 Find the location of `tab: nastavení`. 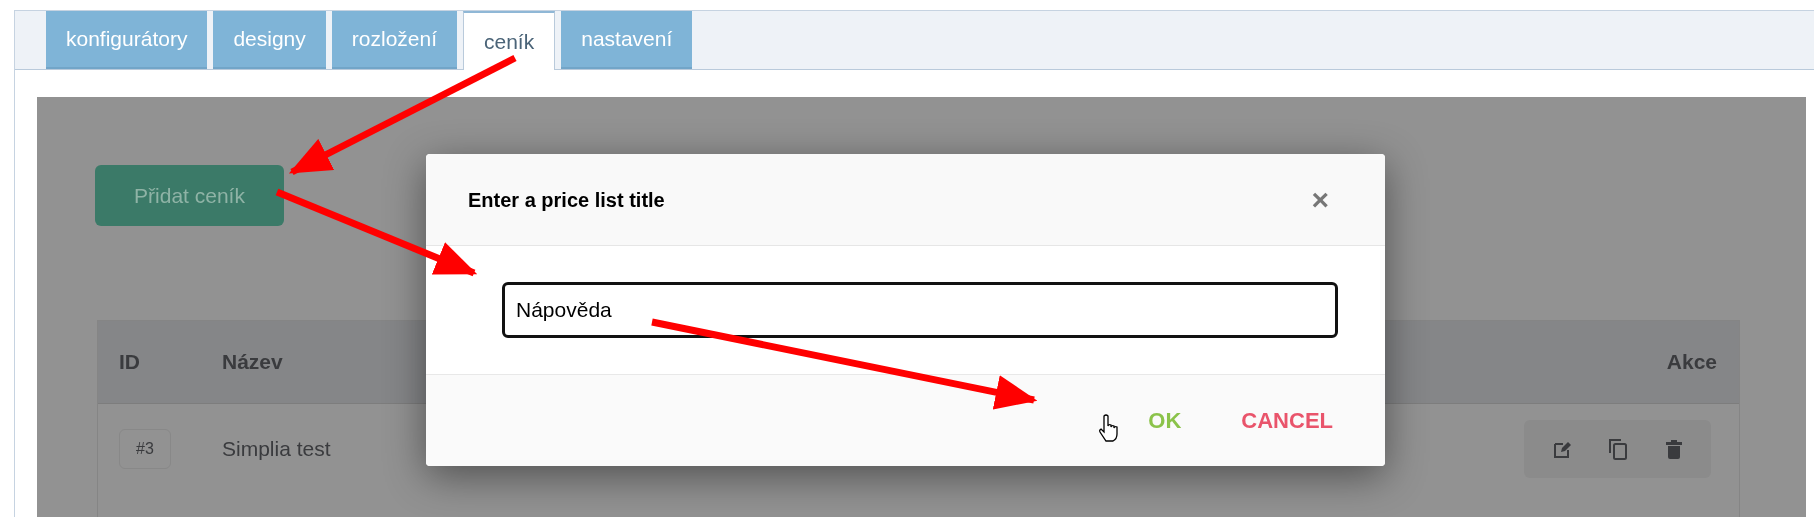

tab: nastavení is located at coordinates (627, 40).